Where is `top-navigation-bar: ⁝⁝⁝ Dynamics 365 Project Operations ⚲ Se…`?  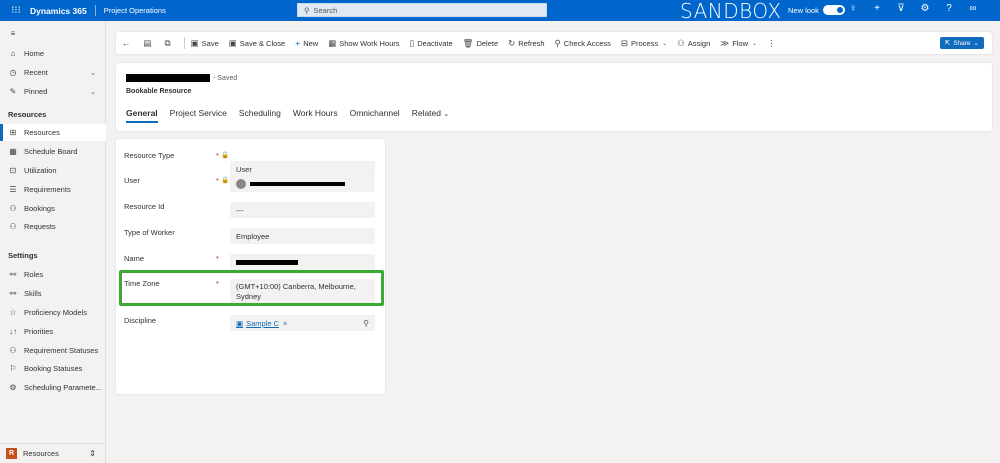
top-navigation-bar: ⁝⁝⁝ Dynamics 365 Project Operations ⚲ Se… is located at coordinates (500, 11).